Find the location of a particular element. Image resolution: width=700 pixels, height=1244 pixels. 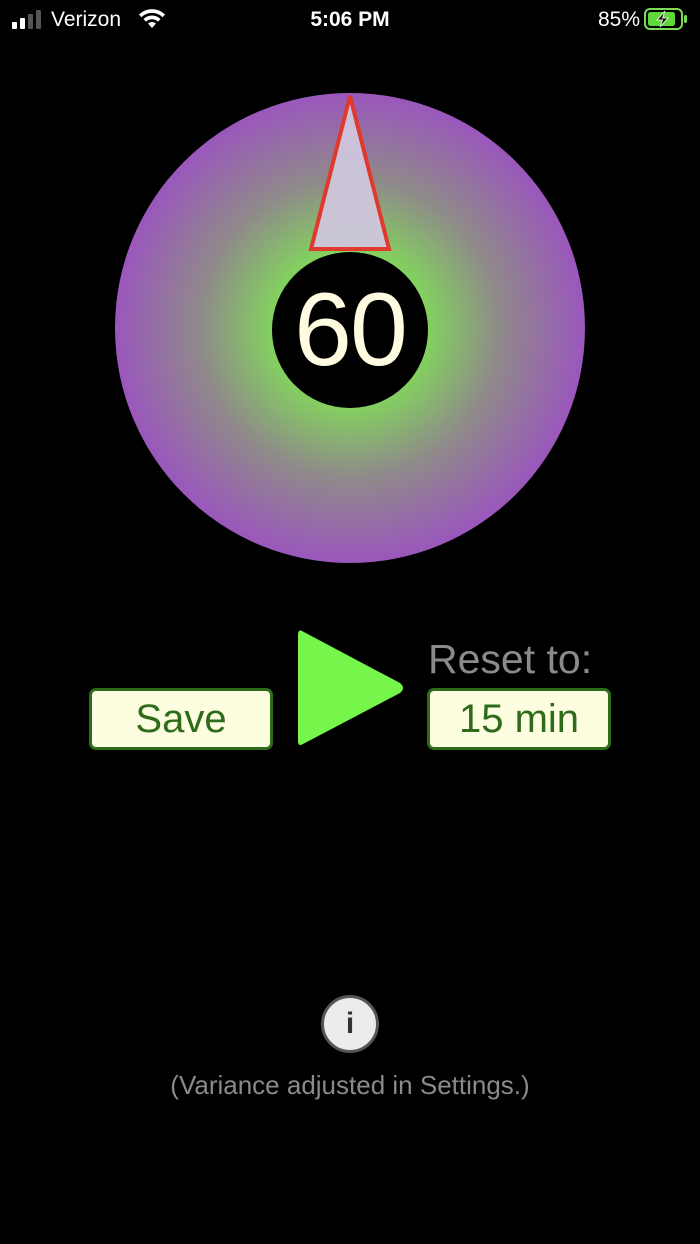

dial-pointer is located at coordinates (350, 173).